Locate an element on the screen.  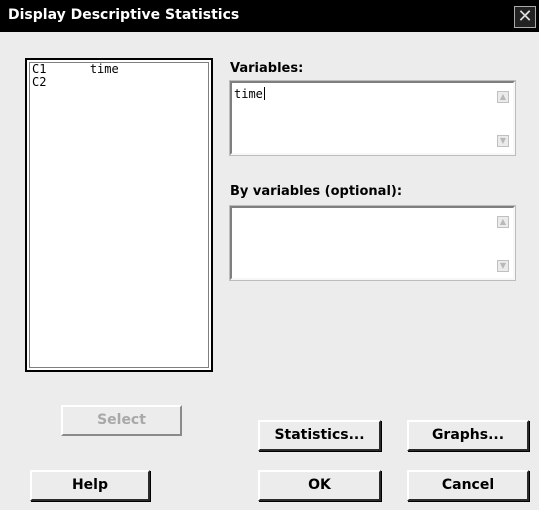
column-name: time is located at coordinates (104, 69).